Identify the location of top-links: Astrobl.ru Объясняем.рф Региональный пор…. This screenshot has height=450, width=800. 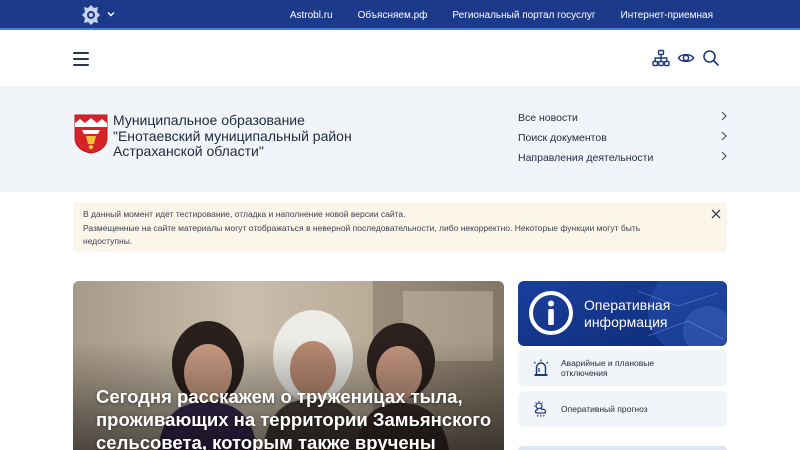
(501, 15).